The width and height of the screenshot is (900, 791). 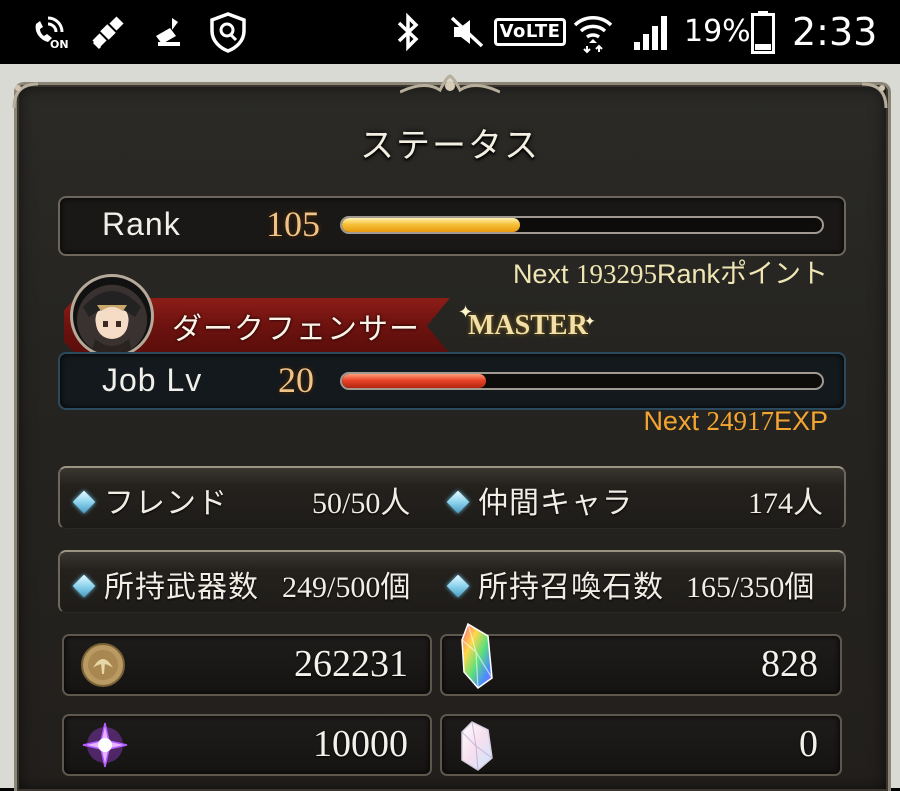 What do you see at coordinates (247, 745) in the screenshot?
I see `renown-box: 10000` at bounding box center [247, 745].